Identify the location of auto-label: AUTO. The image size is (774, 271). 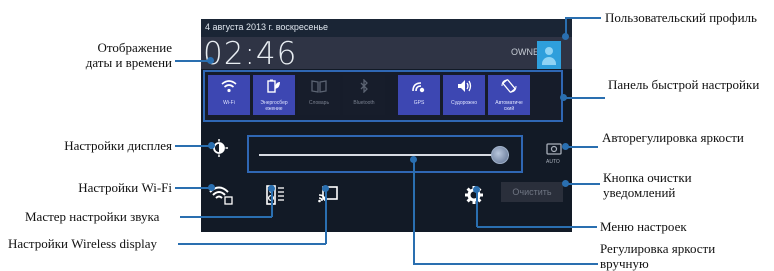
(553, 162).